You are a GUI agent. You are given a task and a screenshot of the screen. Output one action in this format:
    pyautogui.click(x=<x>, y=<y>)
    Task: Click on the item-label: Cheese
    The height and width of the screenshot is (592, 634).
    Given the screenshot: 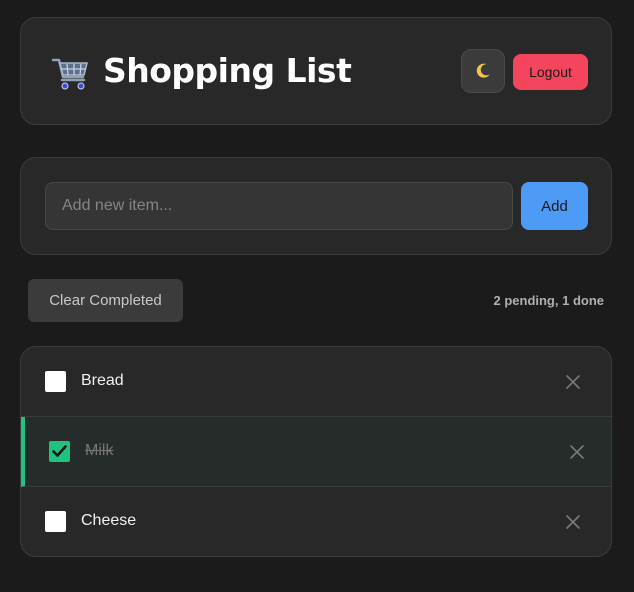 What is the action you would take?
    pyautogui.click(x=109, y=520)
    